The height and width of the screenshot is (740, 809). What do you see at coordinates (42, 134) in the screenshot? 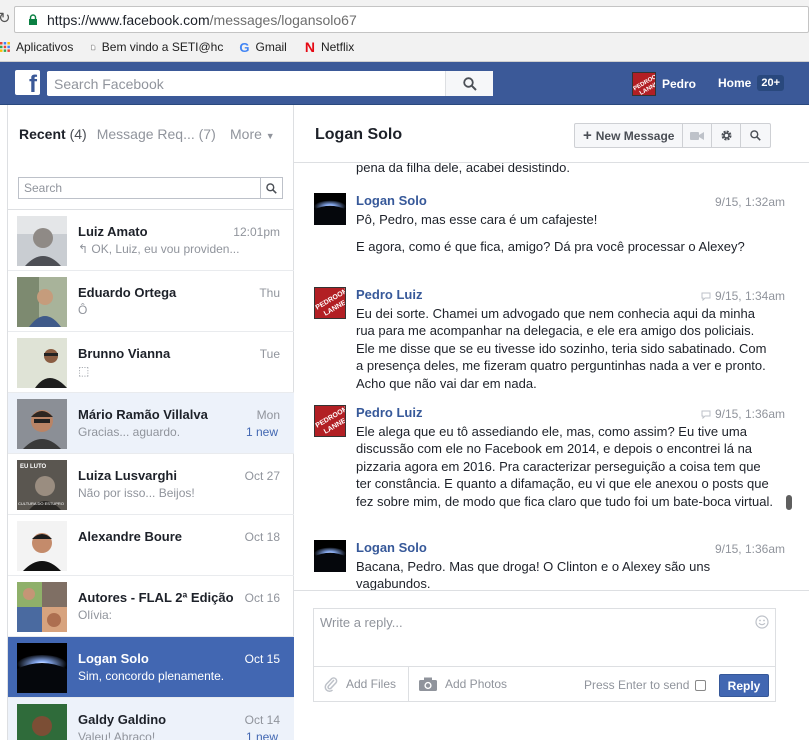
I see `tab-recent-label: Recent` at bounding box center [42, 134].